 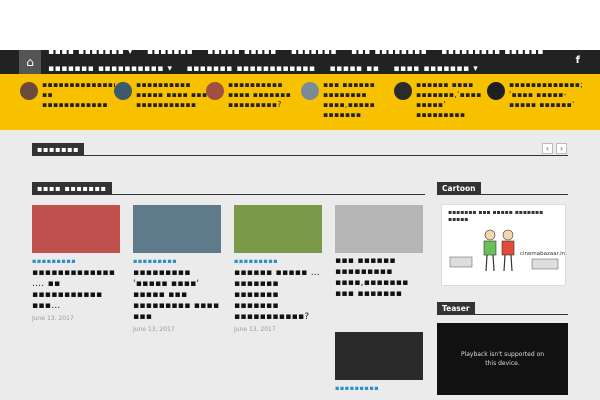 What do you see at coordinates (300, 25) in the screenshot?
I see `top-header-strip` at bounding box center [300, 25].